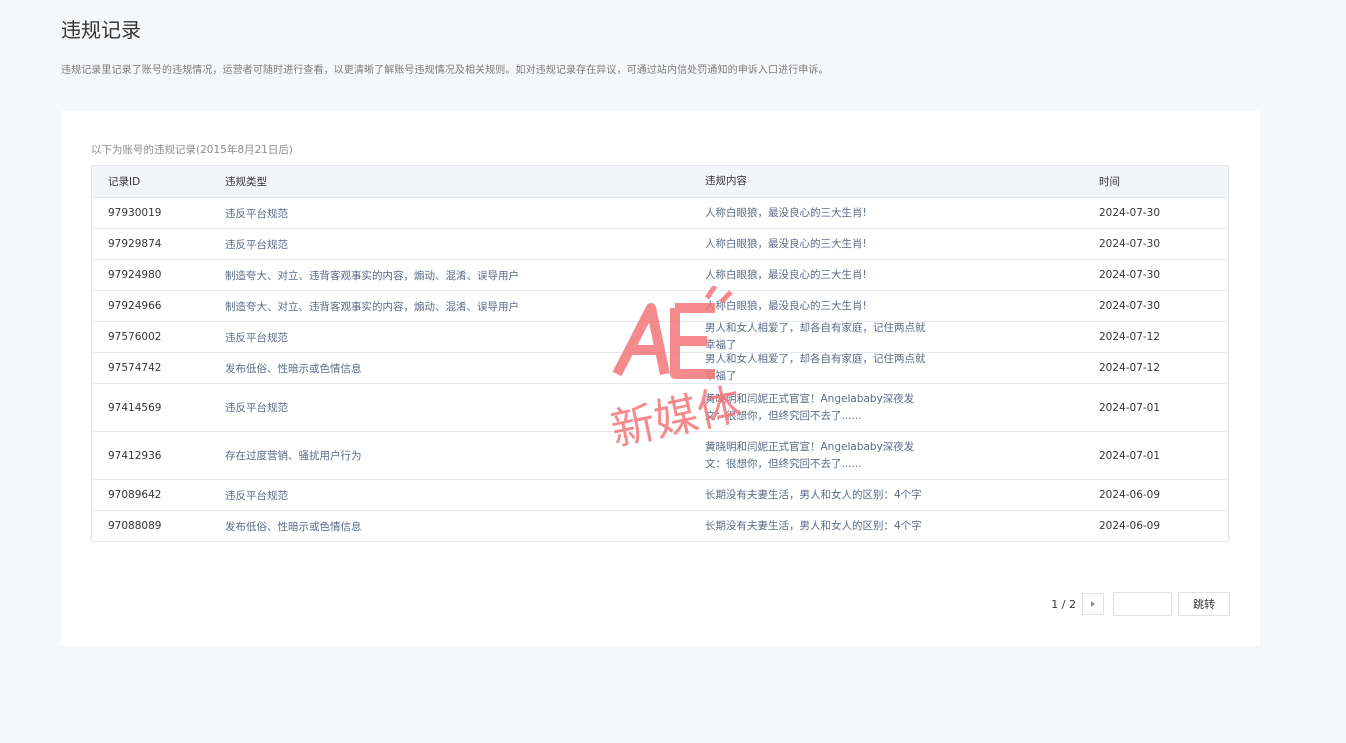 The width and height of the screenshot is (1346, 743). I want to click on cell-record-id: 97088089, so click(135, 526).